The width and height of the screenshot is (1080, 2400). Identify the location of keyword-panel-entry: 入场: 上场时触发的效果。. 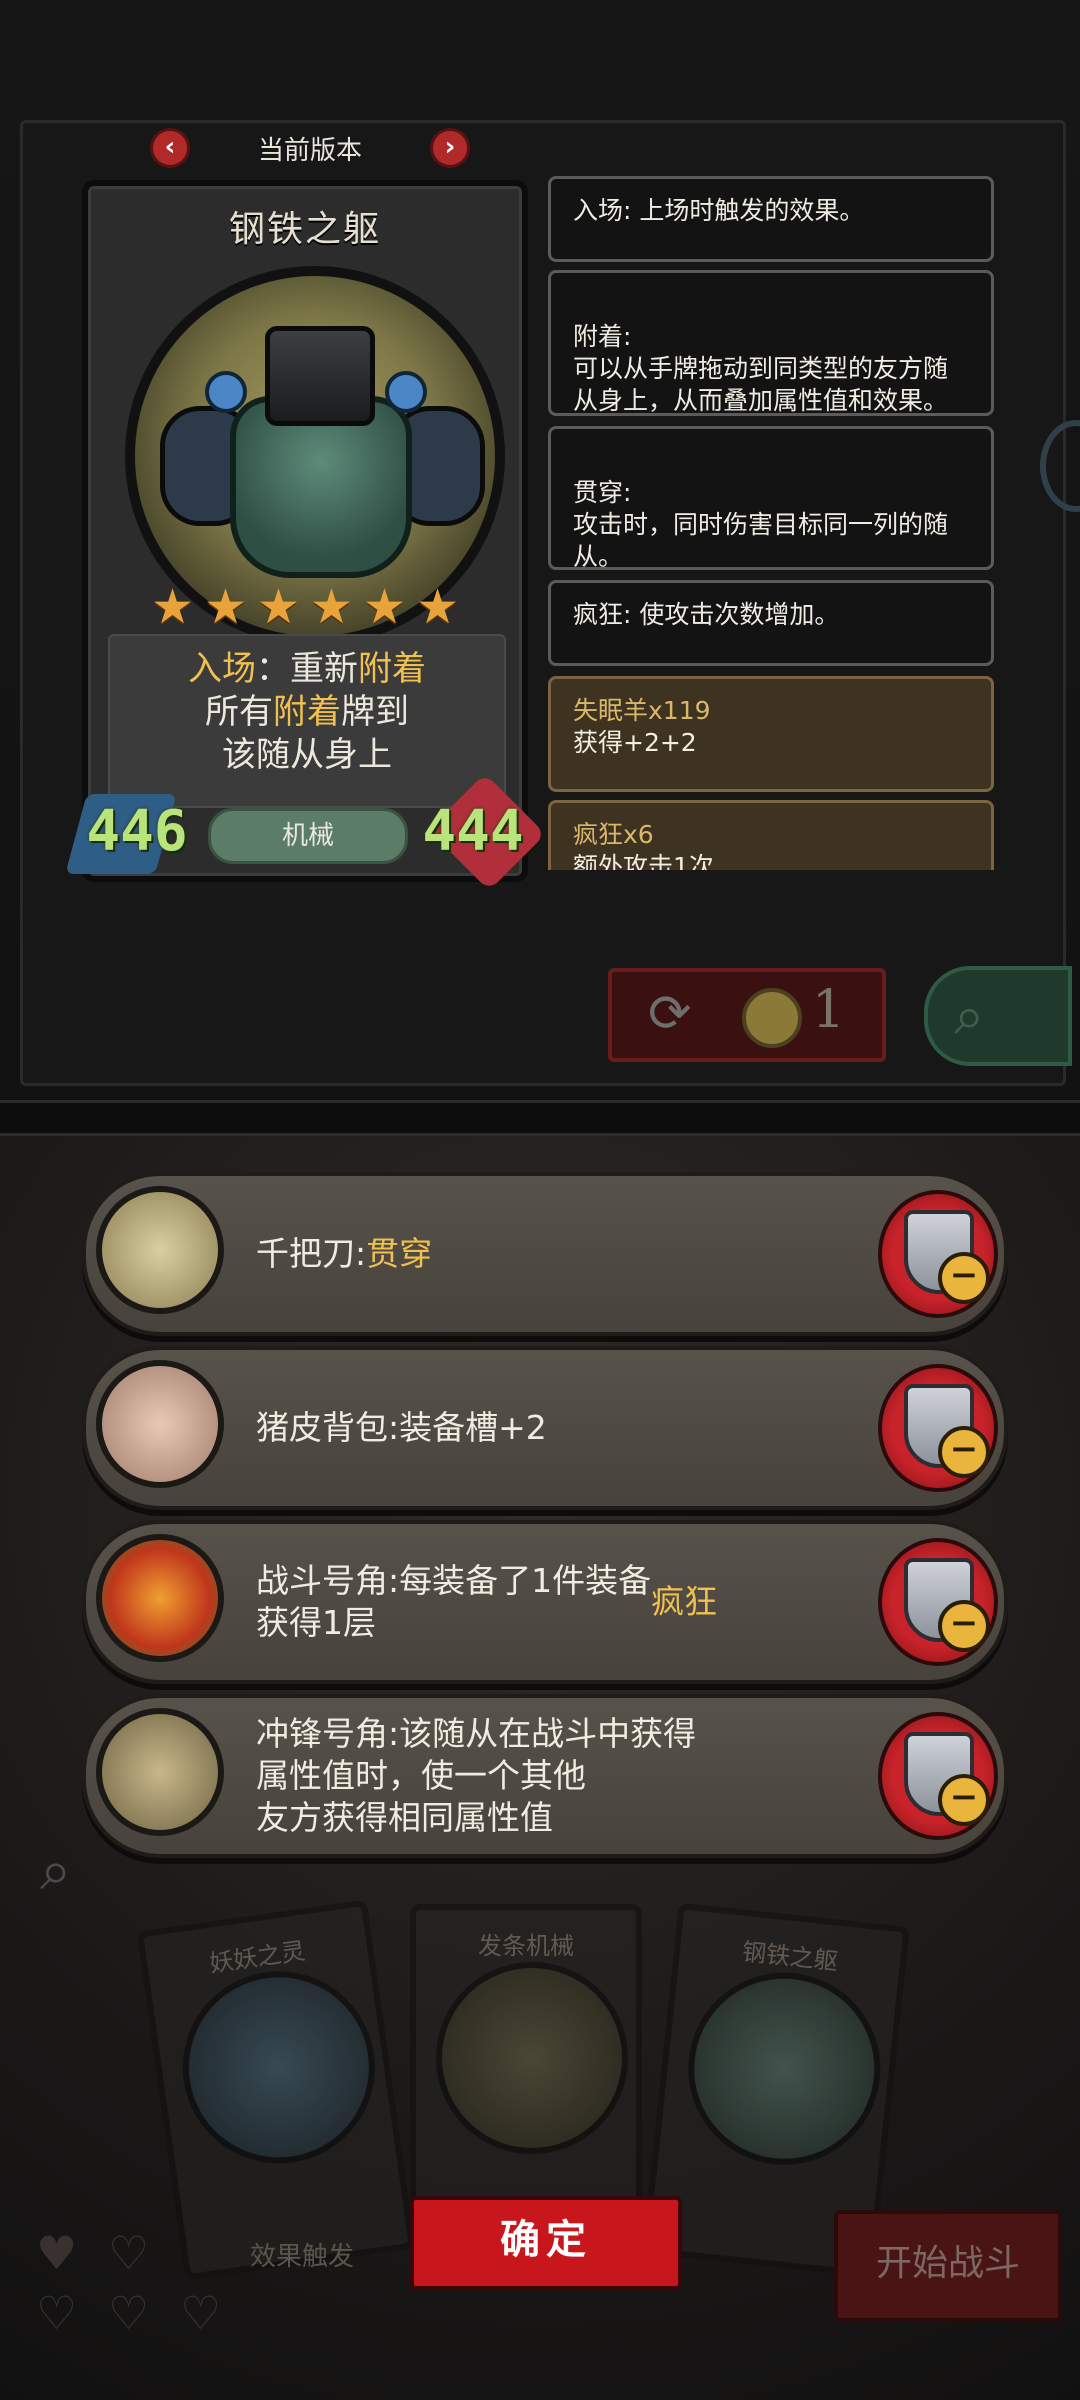
(771, 219).